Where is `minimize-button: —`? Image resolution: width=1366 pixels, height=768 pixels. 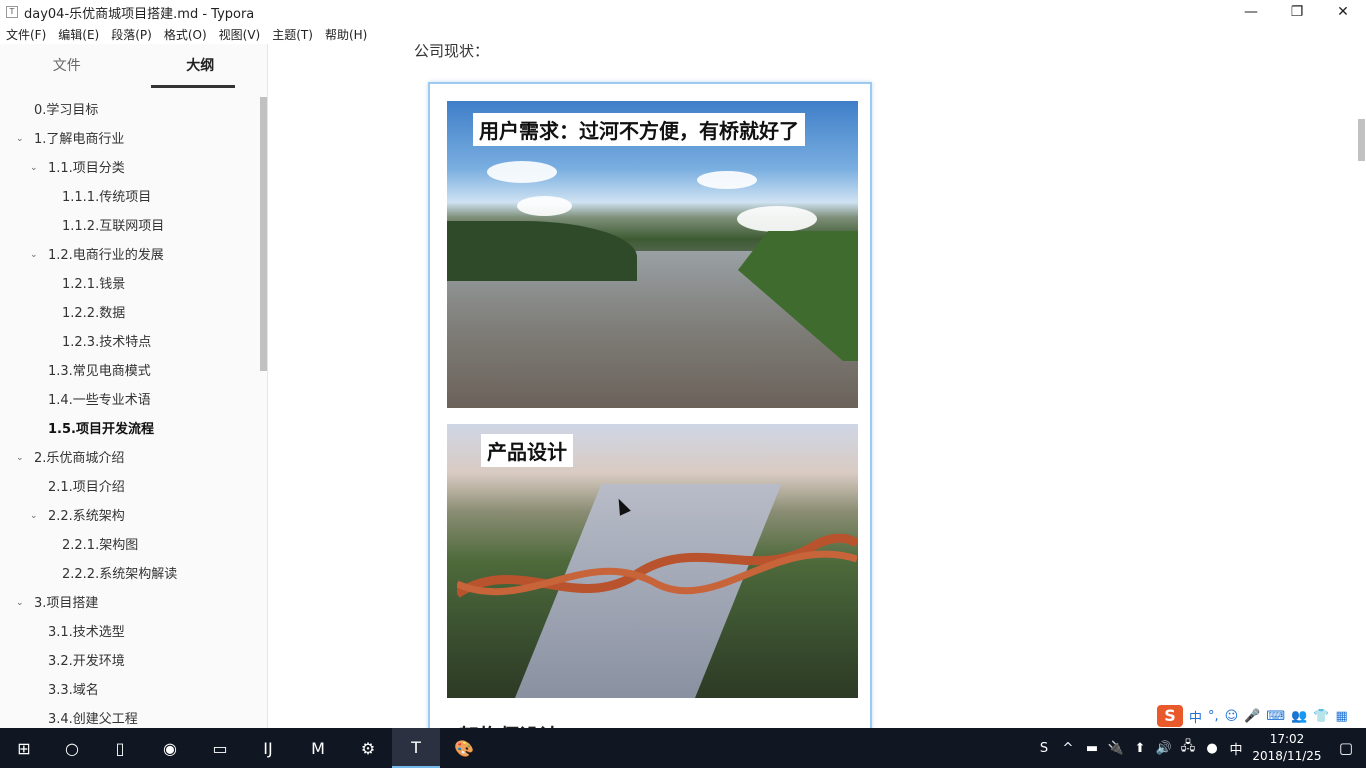 minimize-button: — is located at coordinates (1251, 12).